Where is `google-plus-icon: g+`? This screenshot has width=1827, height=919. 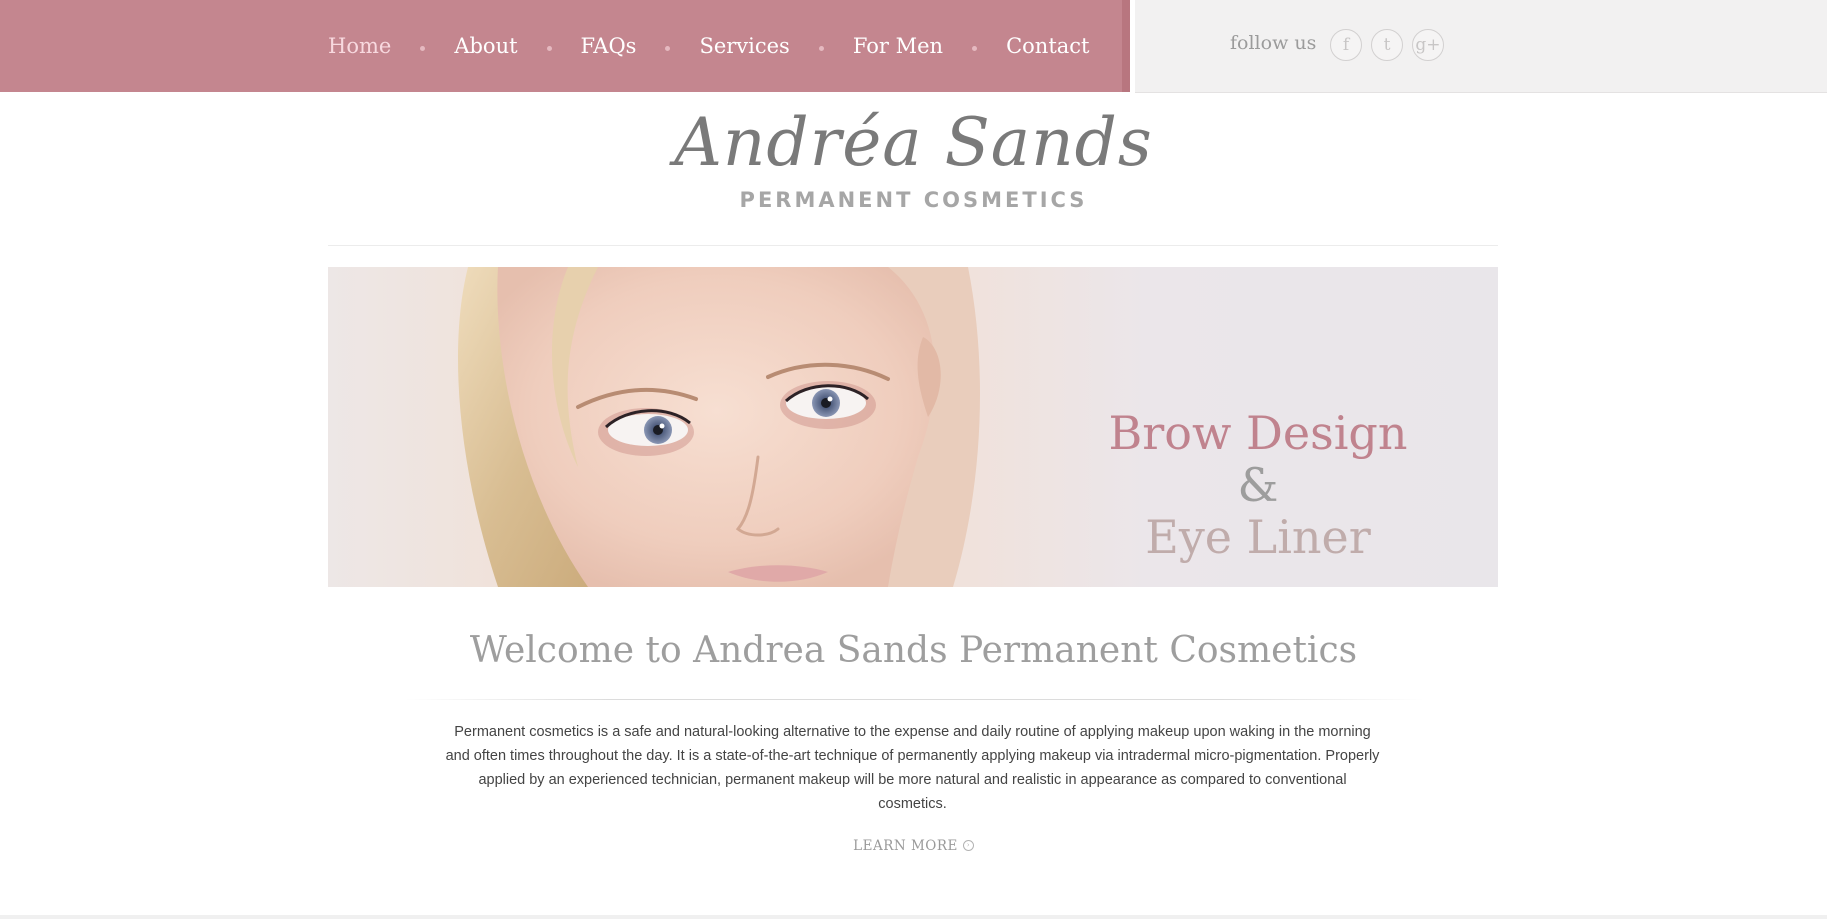 google-plus-icon: g+ is located at coordinates (1428, 45).